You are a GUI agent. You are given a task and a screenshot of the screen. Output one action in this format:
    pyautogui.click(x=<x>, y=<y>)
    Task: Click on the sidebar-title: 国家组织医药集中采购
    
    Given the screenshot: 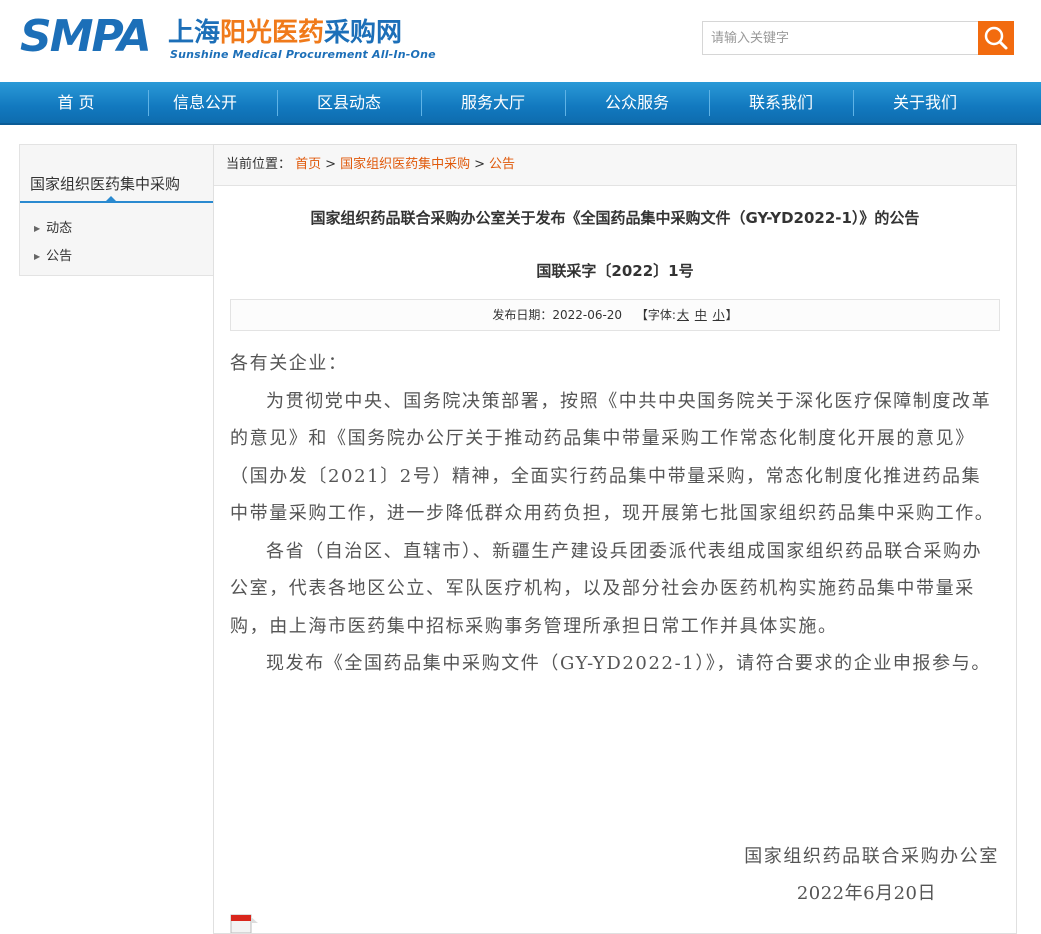 What is the action you would take?
    pyautogui.click(x=117, y=183)
    